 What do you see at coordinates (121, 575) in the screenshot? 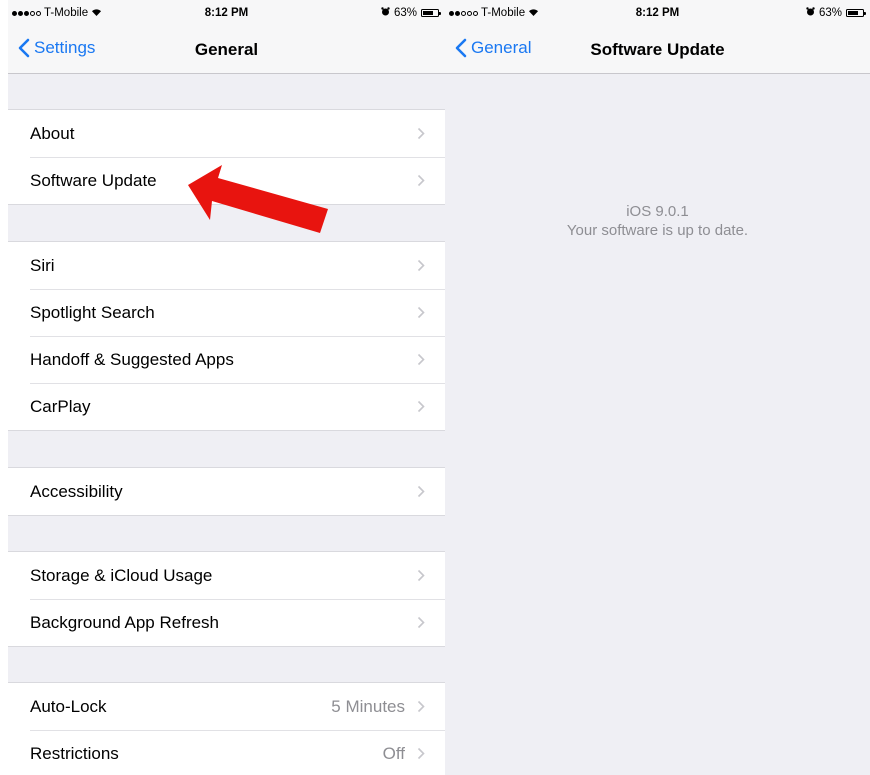
I see `row-label: Storage & iCloud Usage` at bounding box center [121, 575].